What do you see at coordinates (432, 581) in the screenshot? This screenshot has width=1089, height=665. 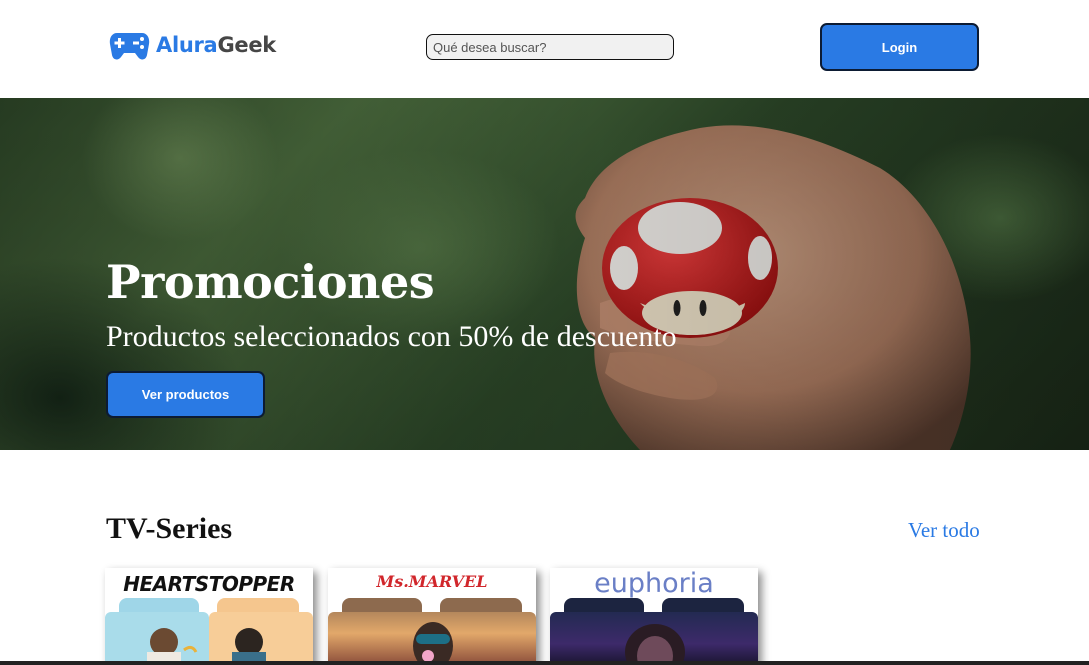 I see `card-title: Ms.MARVEL` at bounding box center [432, 581].